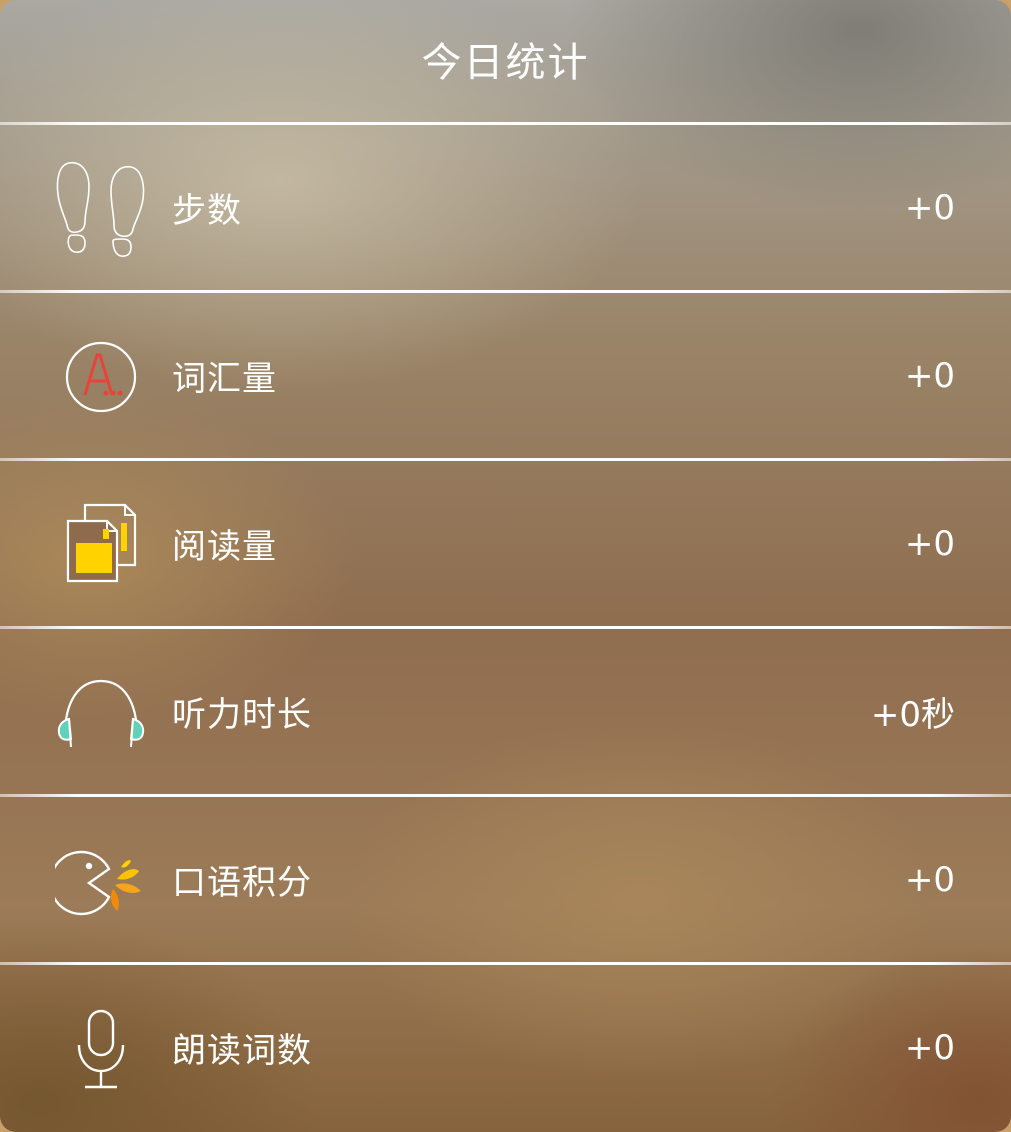  What do you see at coordinates (242, 1051) in the screenshot?
I see `stat-label: 朗读词数` at bounding box center [242, 1051].